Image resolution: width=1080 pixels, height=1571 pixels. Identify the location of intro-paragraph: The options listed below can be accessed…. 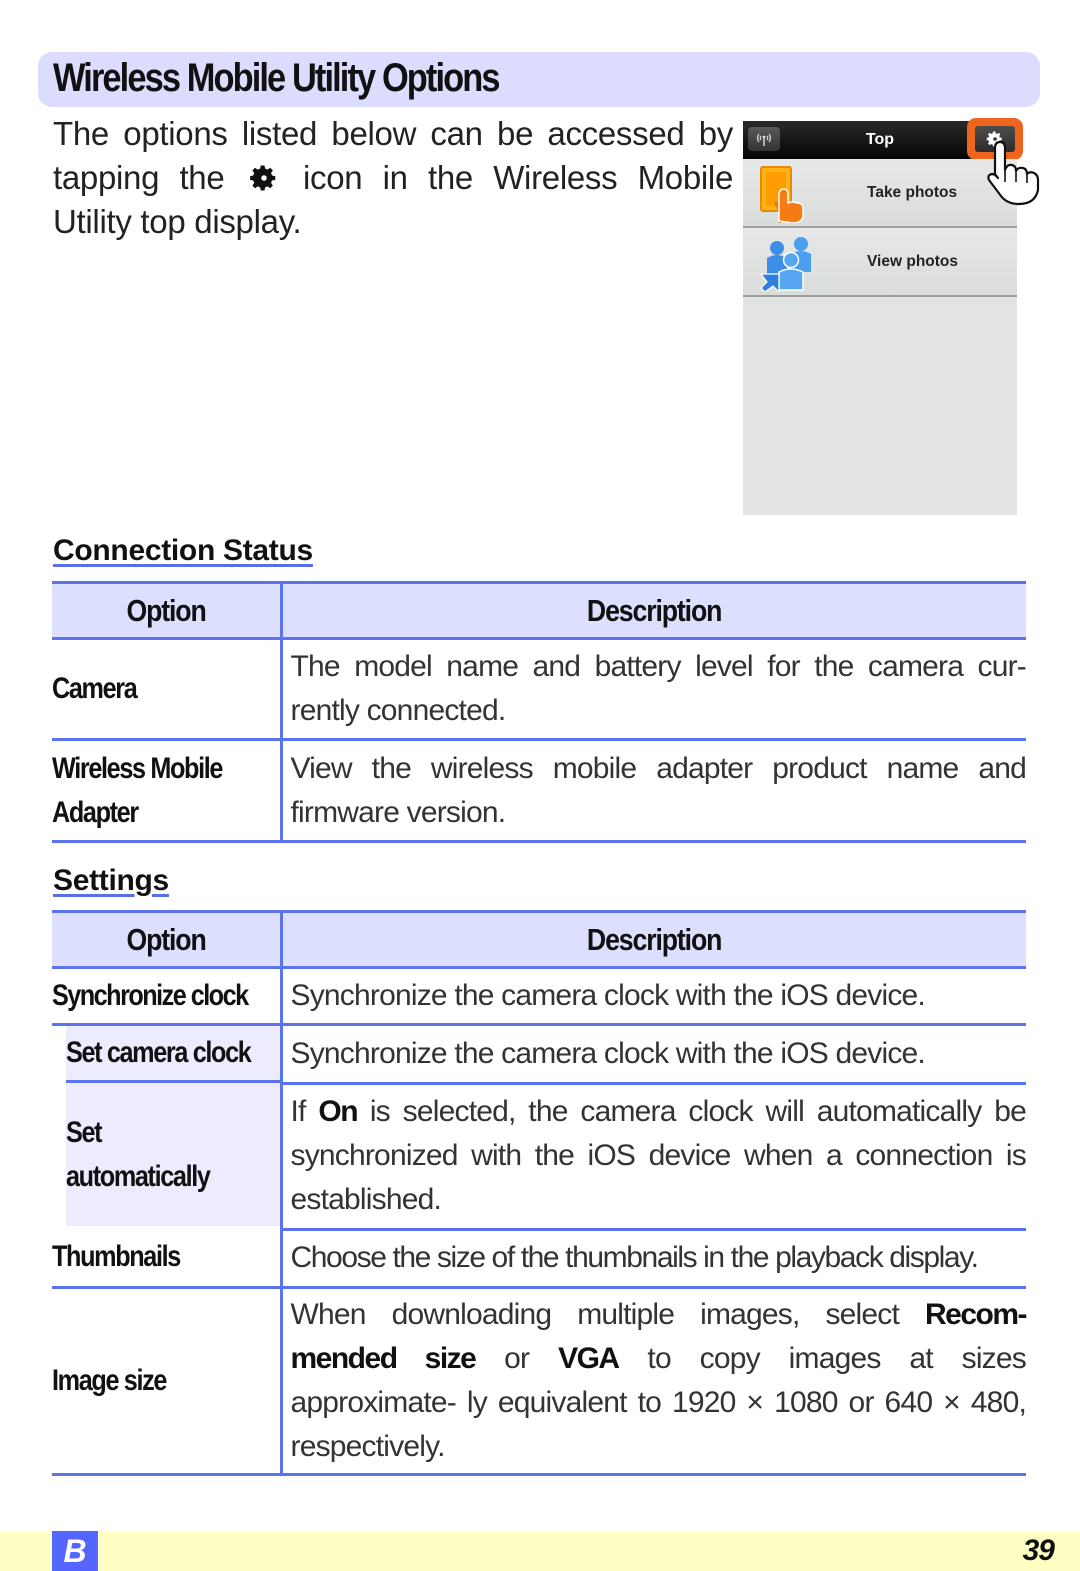
(393, 178).